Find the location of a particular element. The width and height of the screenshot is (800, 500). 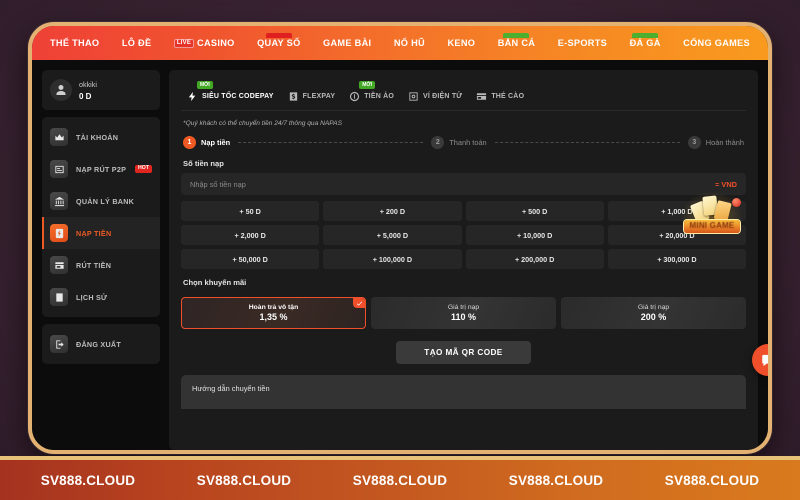

sidebar-item-label: NẠP RÚT P2P is located at coordinates (101, 169).